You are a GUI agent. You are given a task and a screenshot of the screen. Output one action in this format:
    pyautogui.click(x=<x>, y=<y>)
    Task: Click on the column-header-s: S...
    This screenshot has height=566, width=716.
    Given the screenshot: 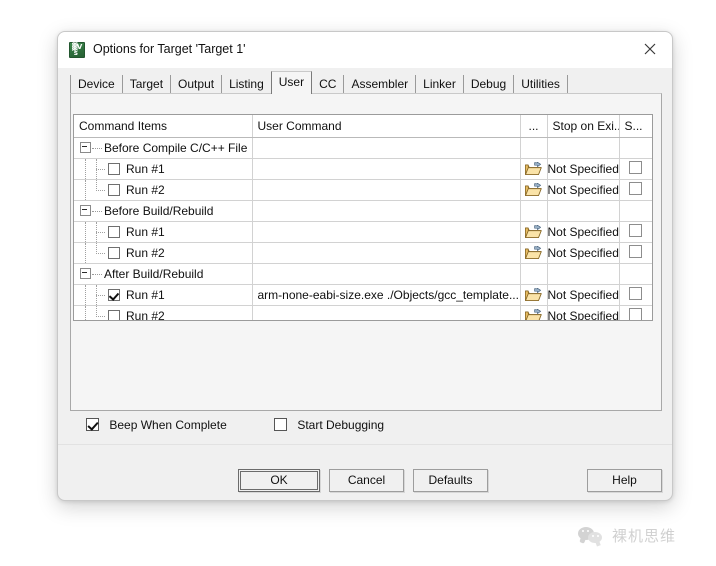 What is the action you would take?
    pyautogui.click(x=635, y=126)
    